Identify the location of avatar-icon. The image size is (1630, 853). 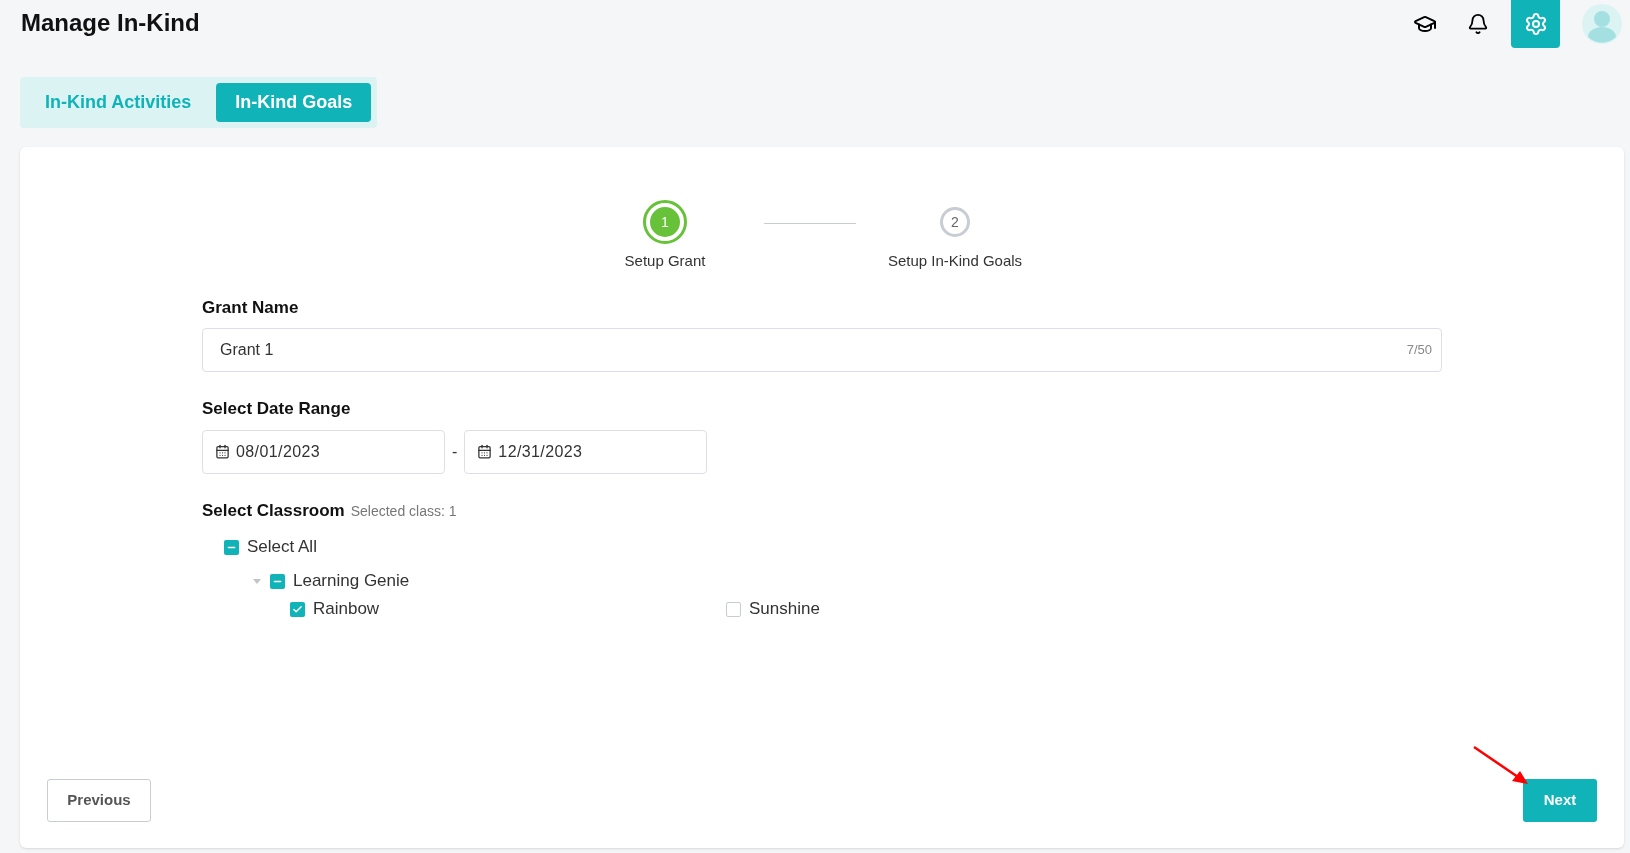
(1602, 24).